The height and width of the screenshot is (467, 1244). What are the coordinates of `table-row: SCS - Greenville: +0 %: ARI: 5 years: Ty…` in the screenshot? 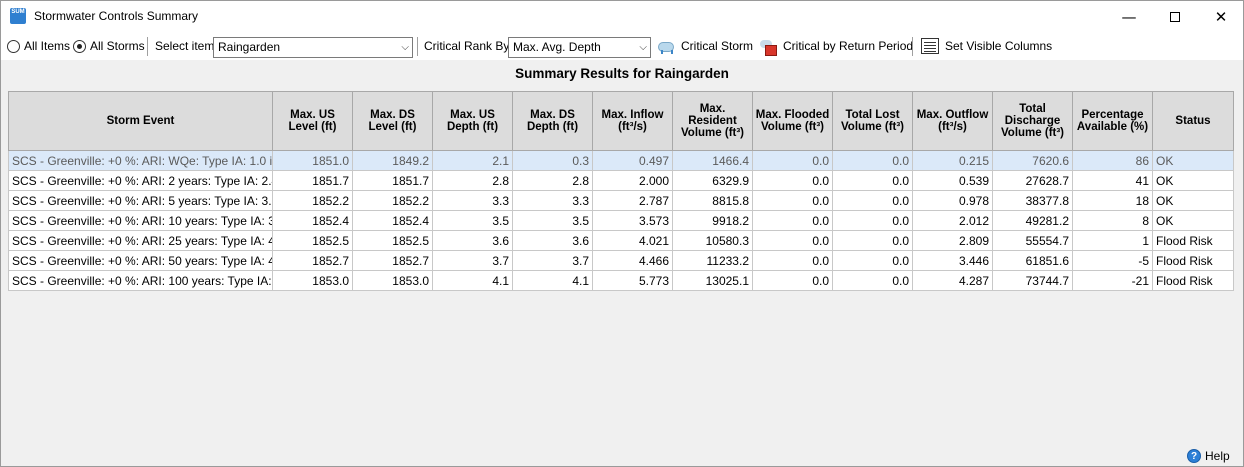 It's located at (621, 200).